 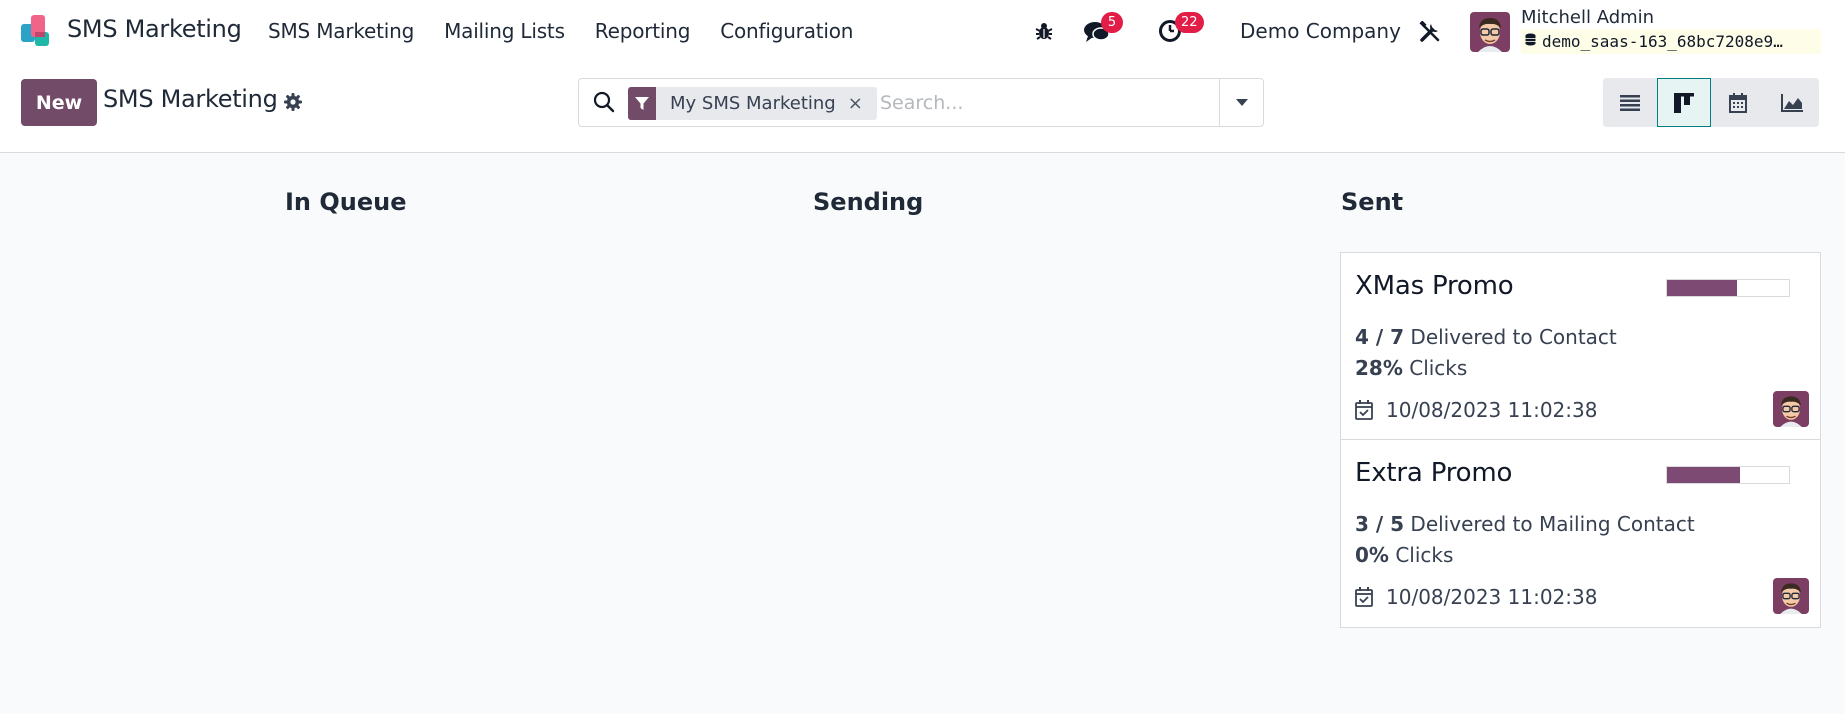 What do you see at coordinates (1189, 22) in the screenshot?
I see `activities-count-badge: 22` at bounding box center [1189, 22].